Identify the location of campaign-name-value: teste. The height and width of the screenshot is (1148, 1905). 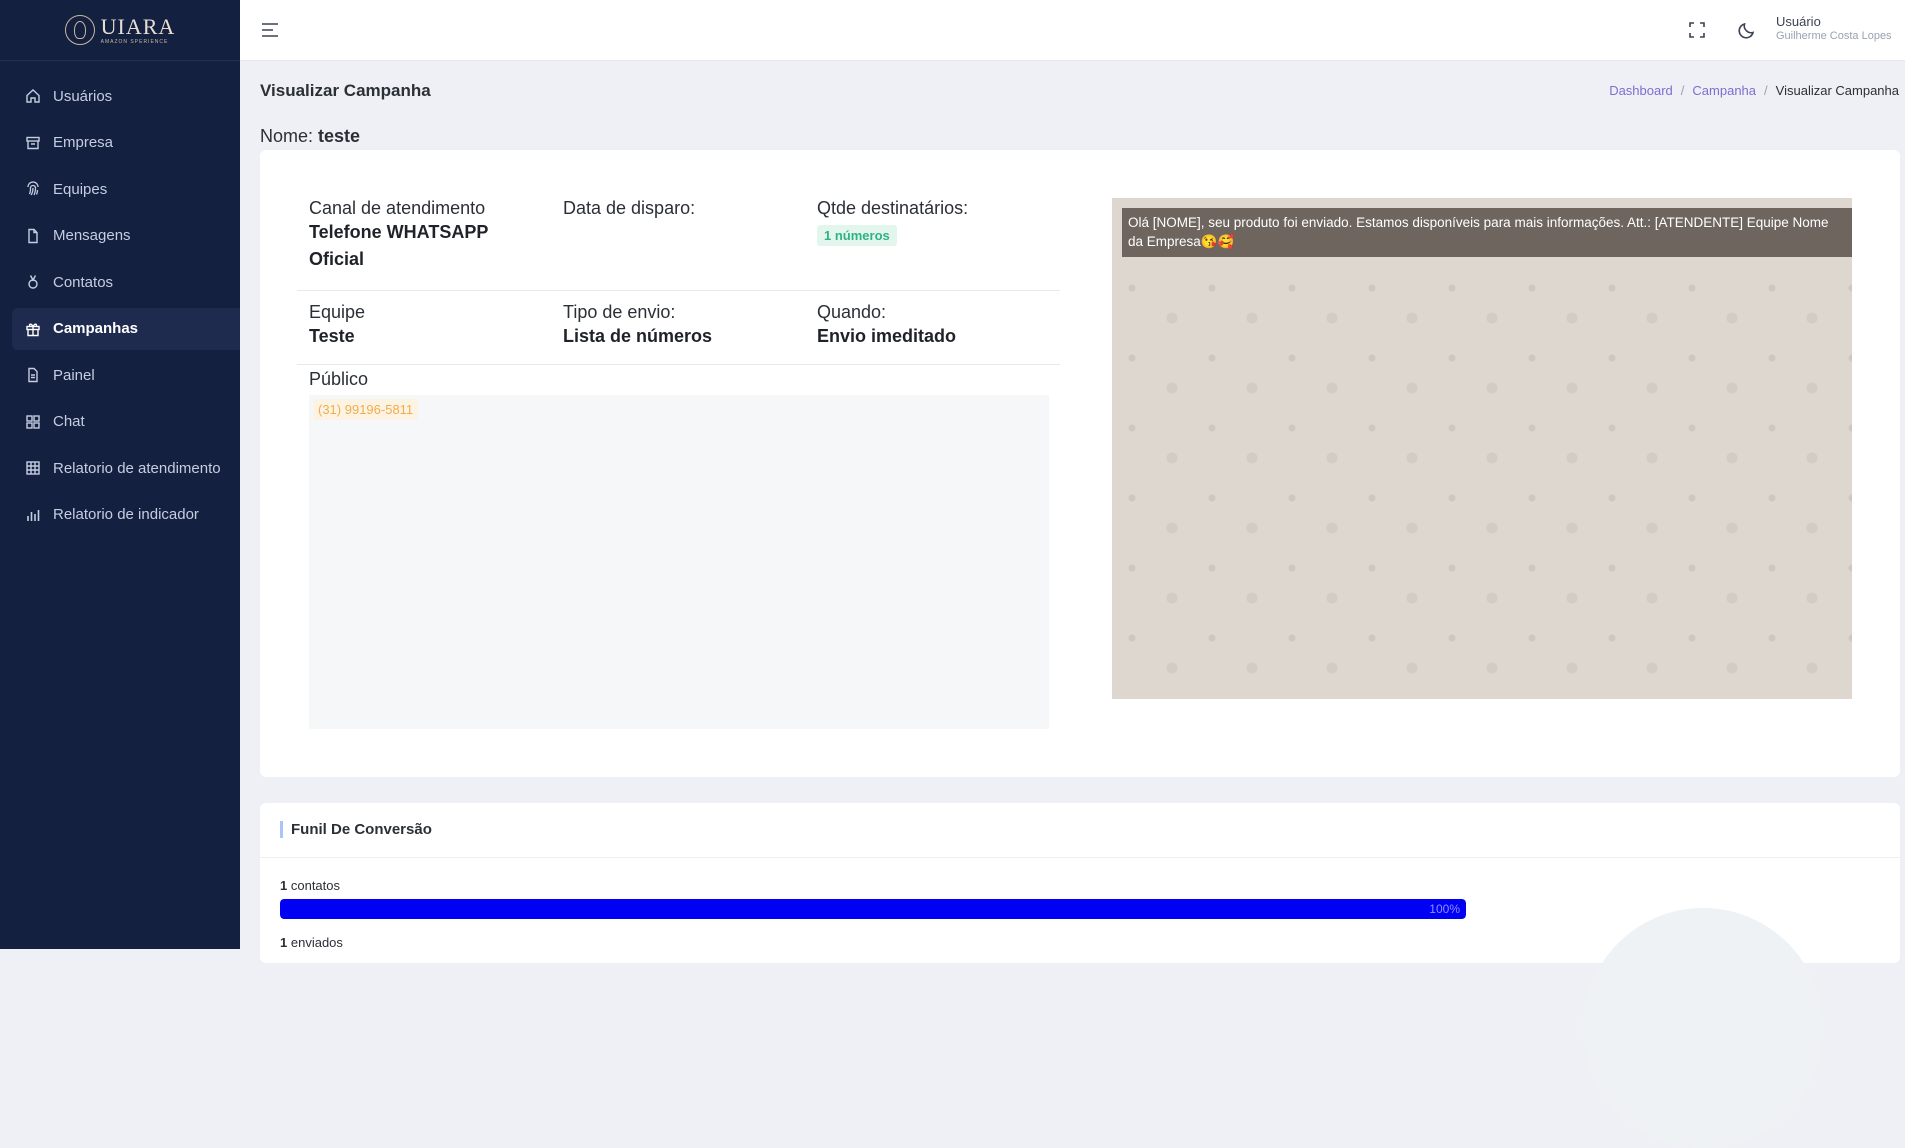
(339, 136).